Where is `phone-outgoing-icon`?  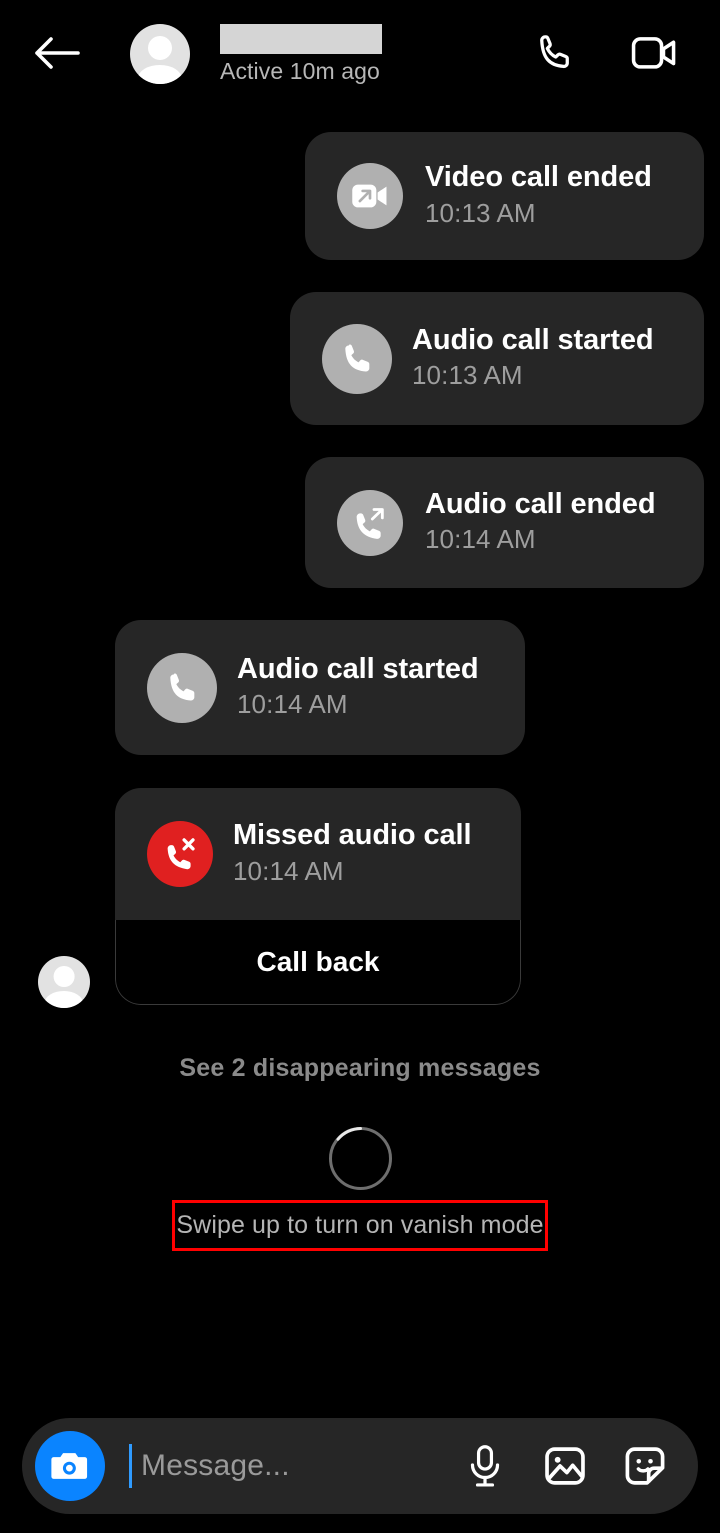
phone-outgoing-icon is located at coordinates (370, 522).